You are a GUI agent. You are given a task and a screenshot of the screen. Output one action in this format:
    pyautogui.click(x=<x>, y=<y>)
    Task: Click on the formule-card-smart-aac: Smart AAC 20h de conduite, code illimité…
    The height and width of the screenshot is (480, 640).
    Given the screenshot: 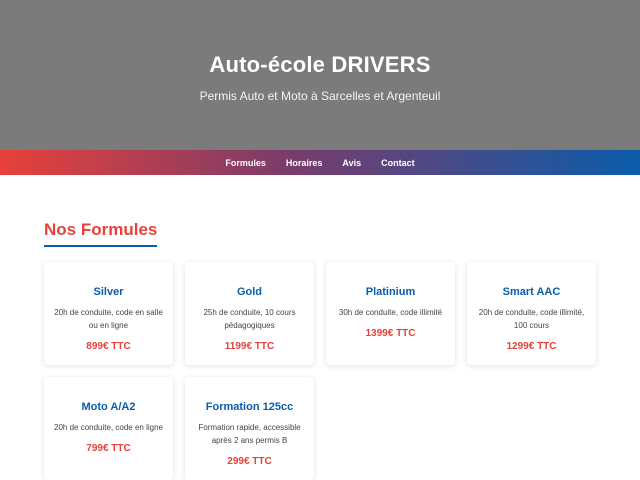 What is the action you would take?
    pyautogui.click(x=531, y=313)
    